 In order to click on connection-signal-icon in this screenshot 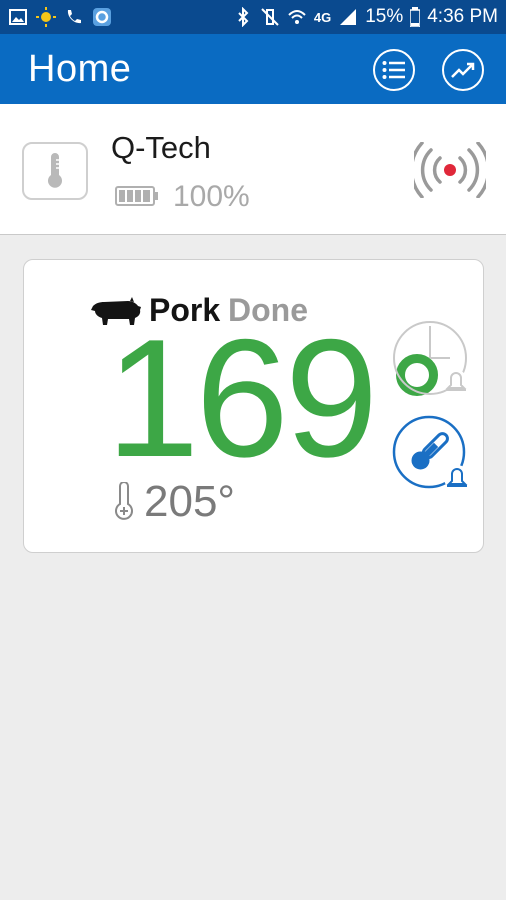, I will do `click(450, 170)`.